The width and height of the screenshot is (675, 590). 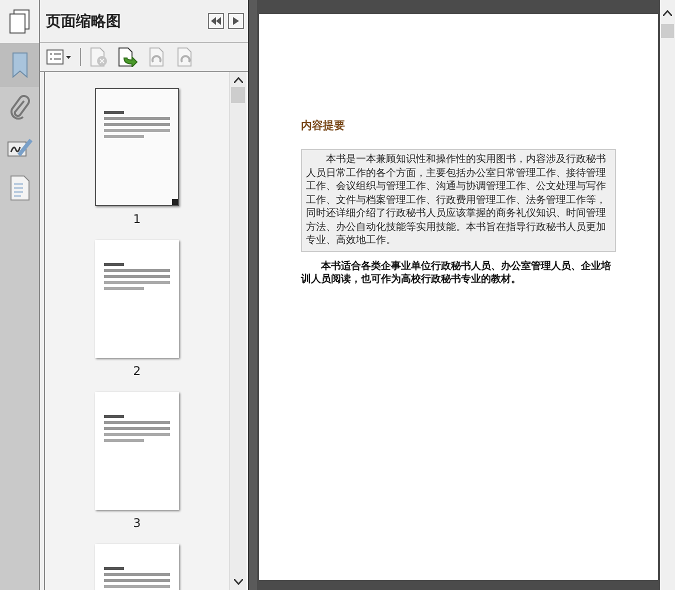 I want to click on insert-page-button, so click(x=128, y=57).